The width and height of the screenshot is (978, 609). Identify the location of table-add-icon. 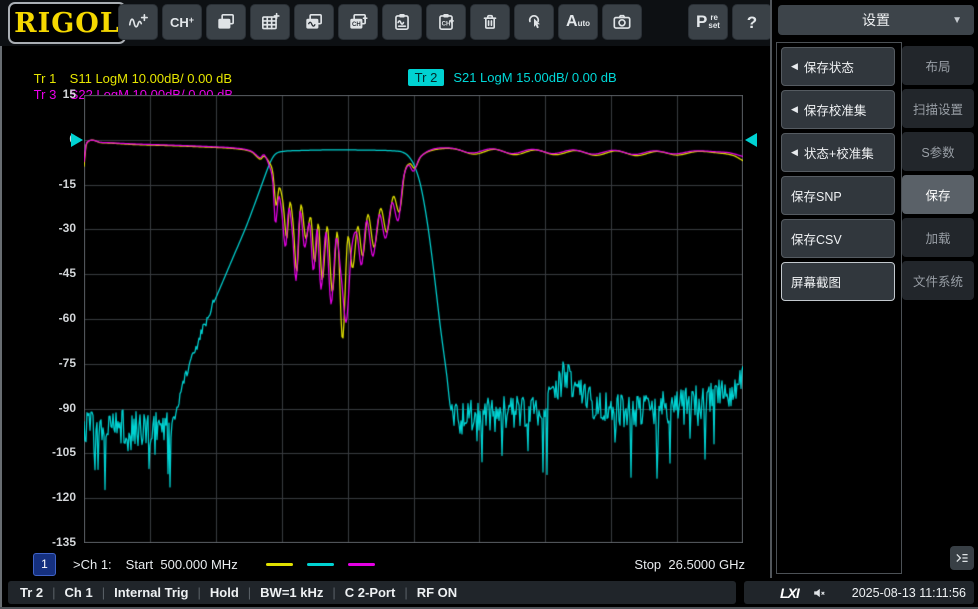
(270, 22).